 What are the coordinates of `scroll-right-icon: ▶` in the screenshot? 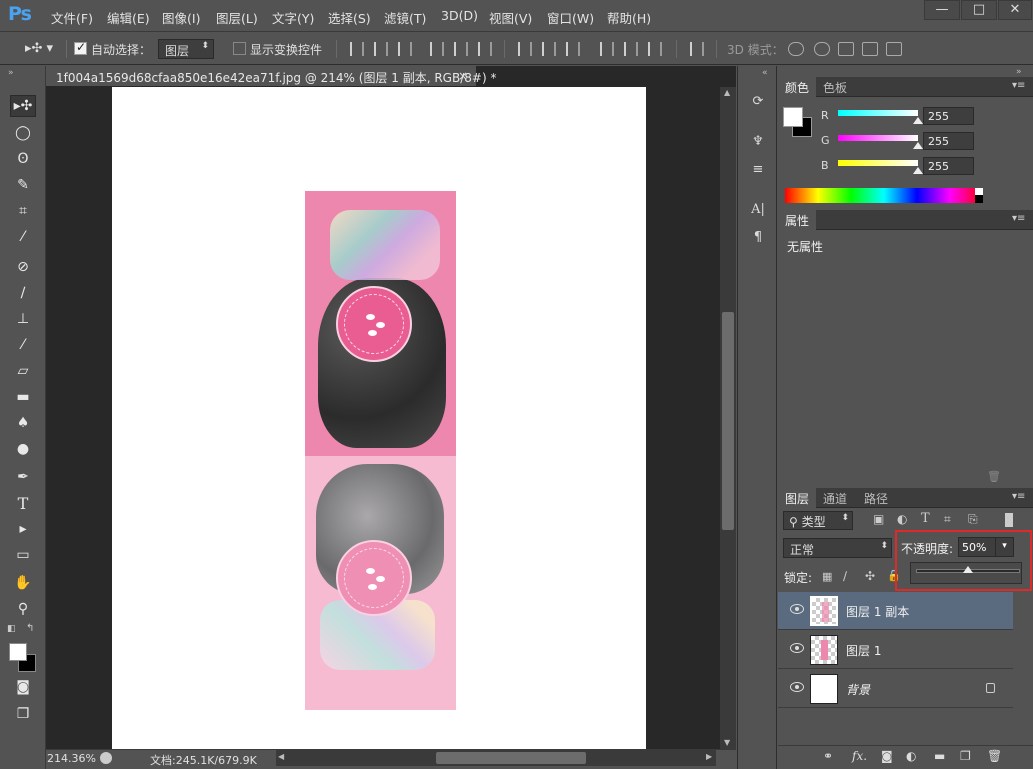 It's located at (709, 756).